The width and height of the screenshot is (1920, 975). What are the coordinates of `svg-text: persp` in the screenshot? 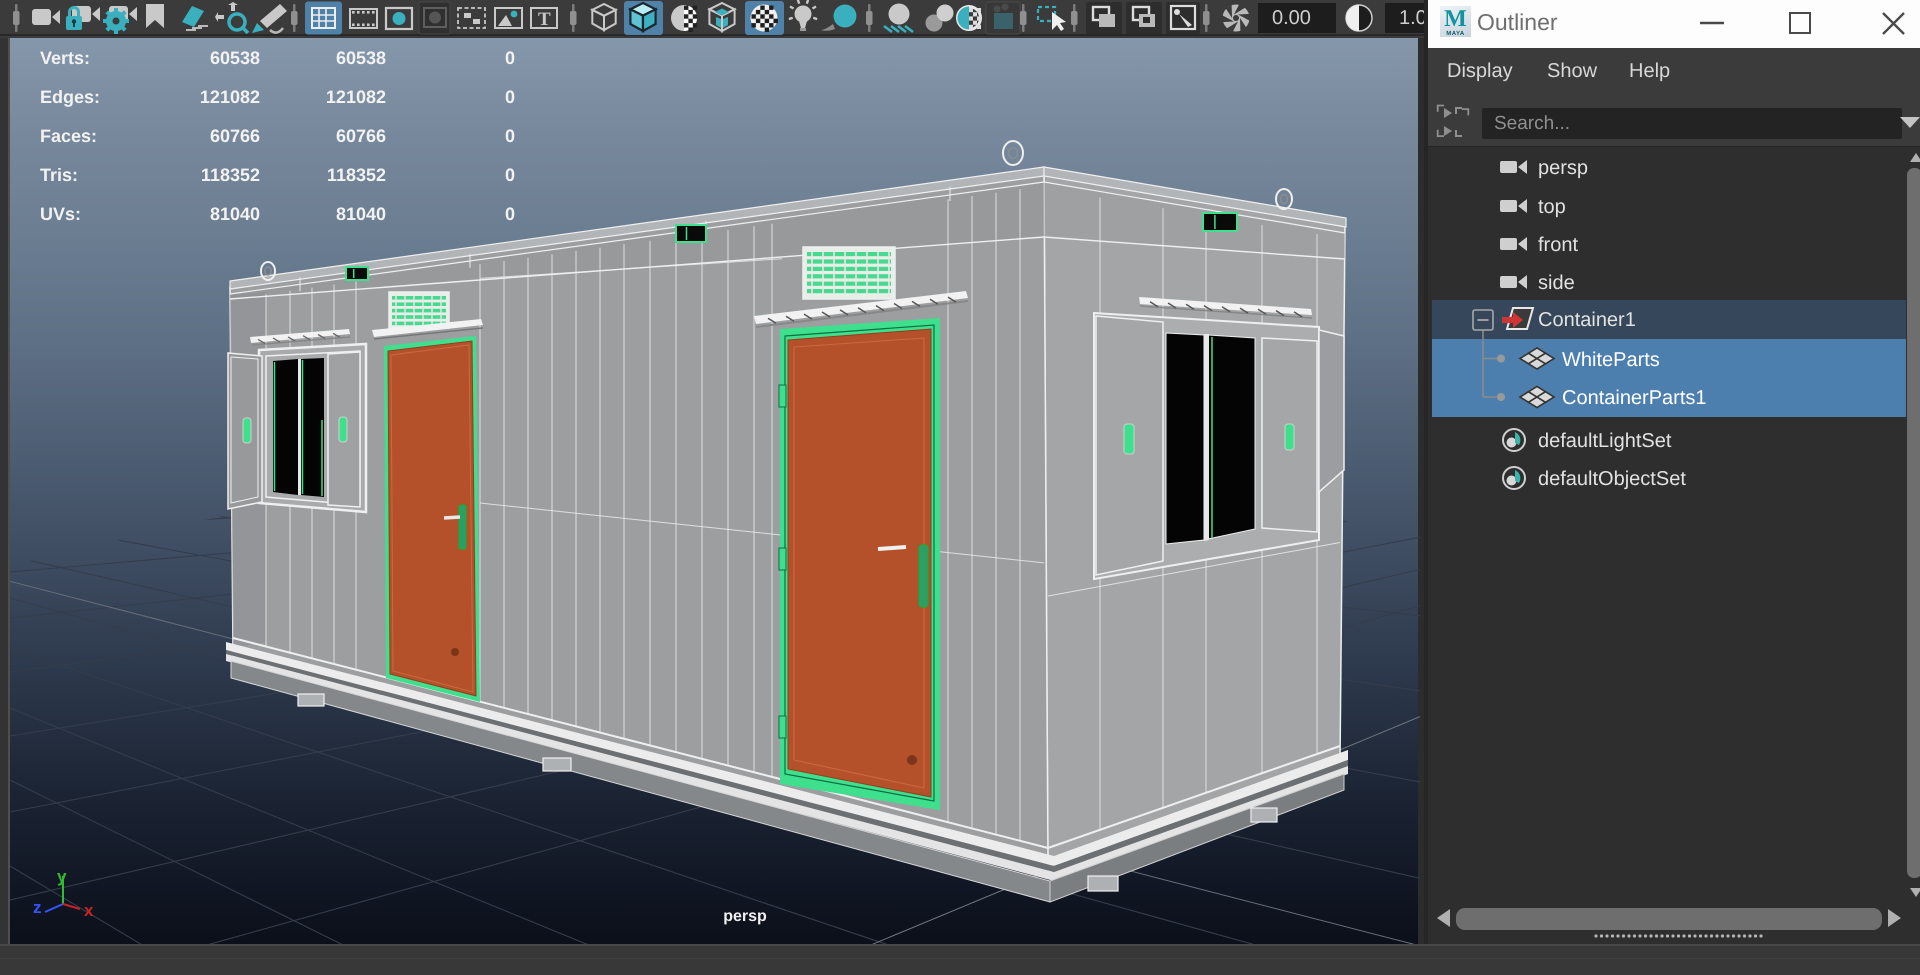 It's located at (1563, 168).